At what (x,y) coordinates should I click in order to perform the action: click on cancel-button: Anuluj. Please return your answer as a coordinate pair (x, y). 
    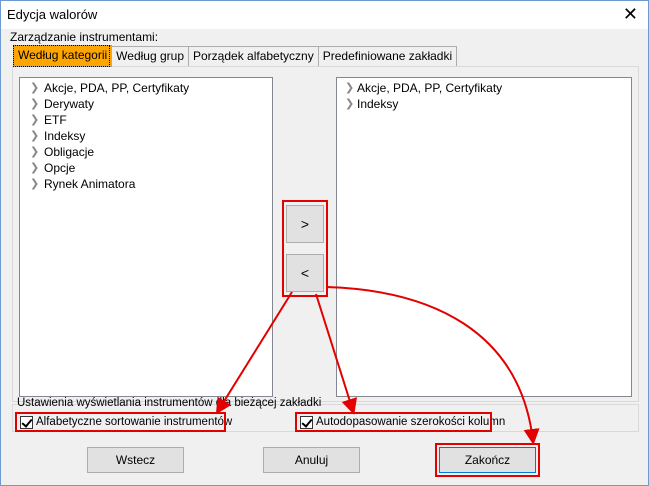
    Looking at the image, I should click on (311, 460).